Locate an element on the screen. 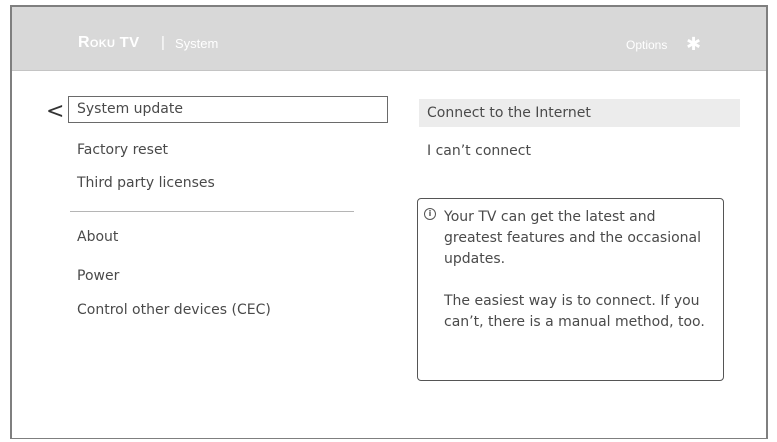  brand-roku-text: Roku is located at coordinates (97, 42).